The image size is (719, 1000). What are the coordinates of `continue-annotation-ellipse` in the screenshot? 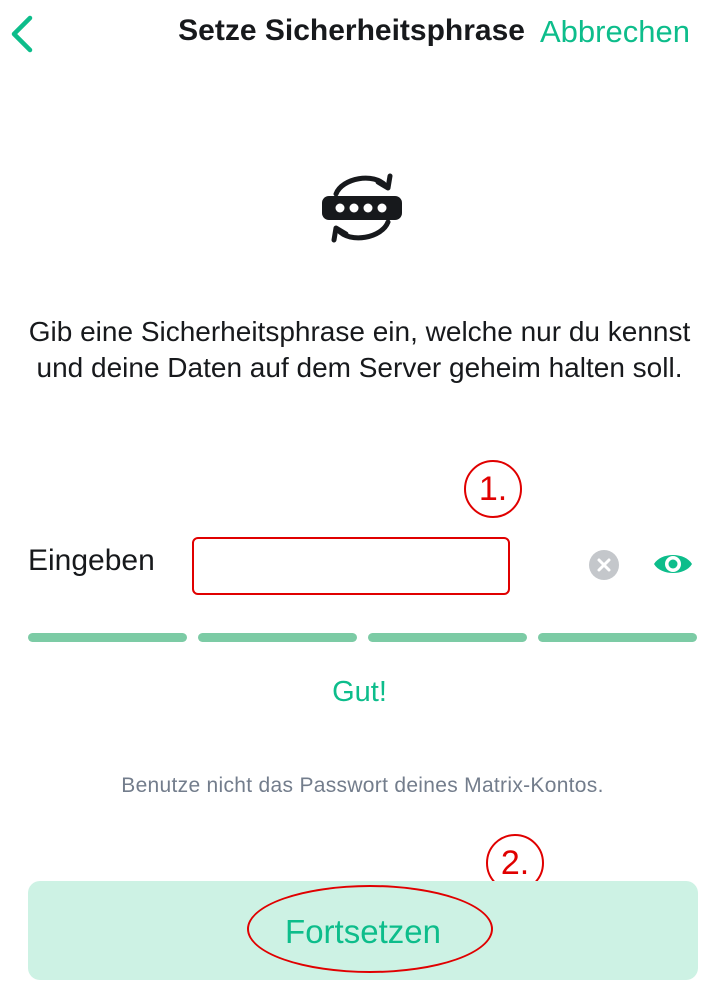 It's located at (370, 929).